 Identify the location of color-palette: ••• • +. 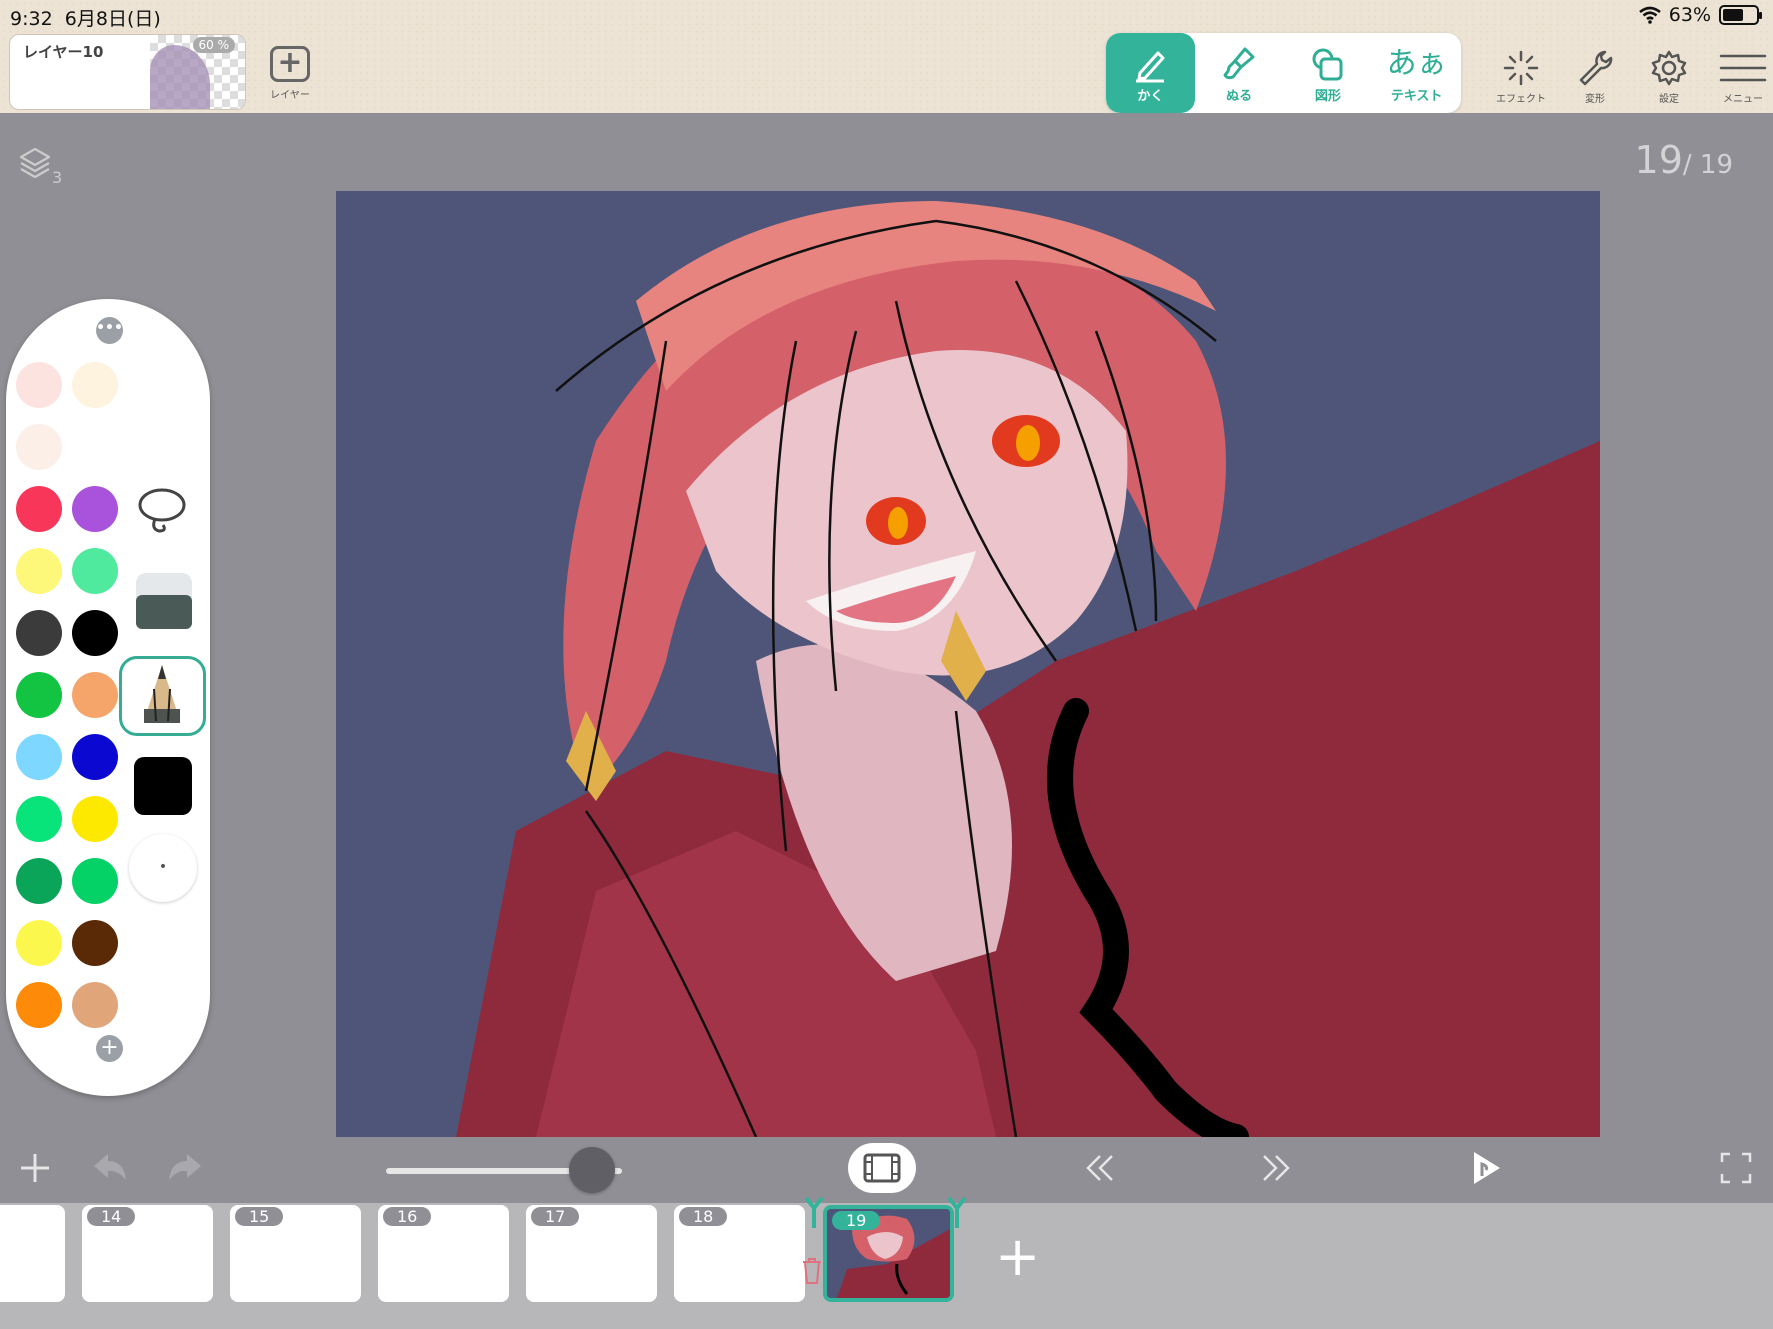
(108, 697).